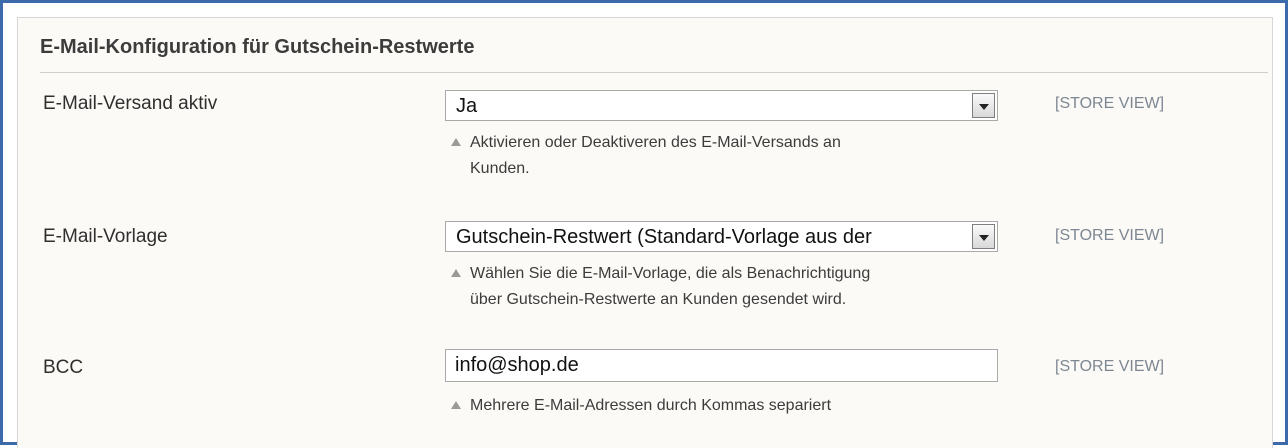  Describe the element at coordinates (1110, 366) in the screenshot. I see `scope-label-bcc: [STORE VIEW]` at that location.